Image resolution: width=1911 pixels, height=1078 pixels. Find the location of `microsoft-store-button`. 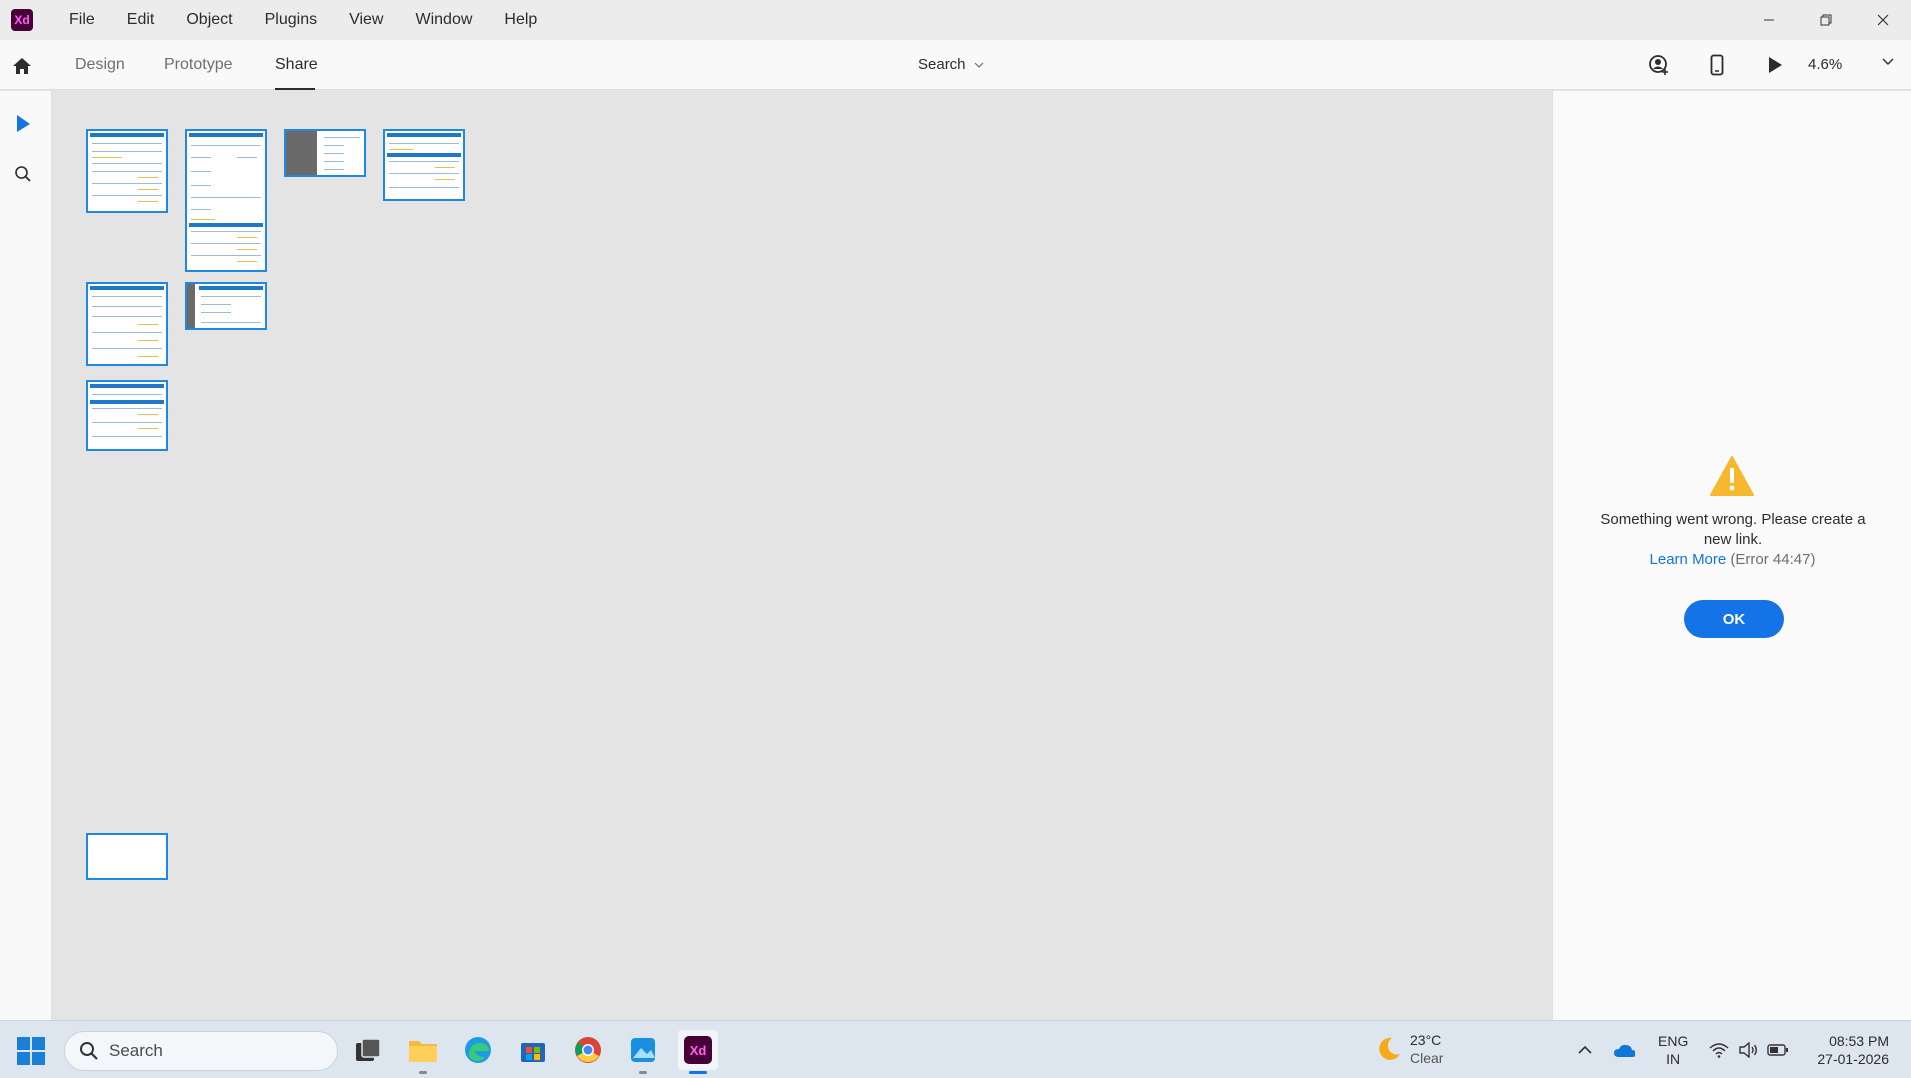

microsoft-store-button is located at coordinates (533, 1050).